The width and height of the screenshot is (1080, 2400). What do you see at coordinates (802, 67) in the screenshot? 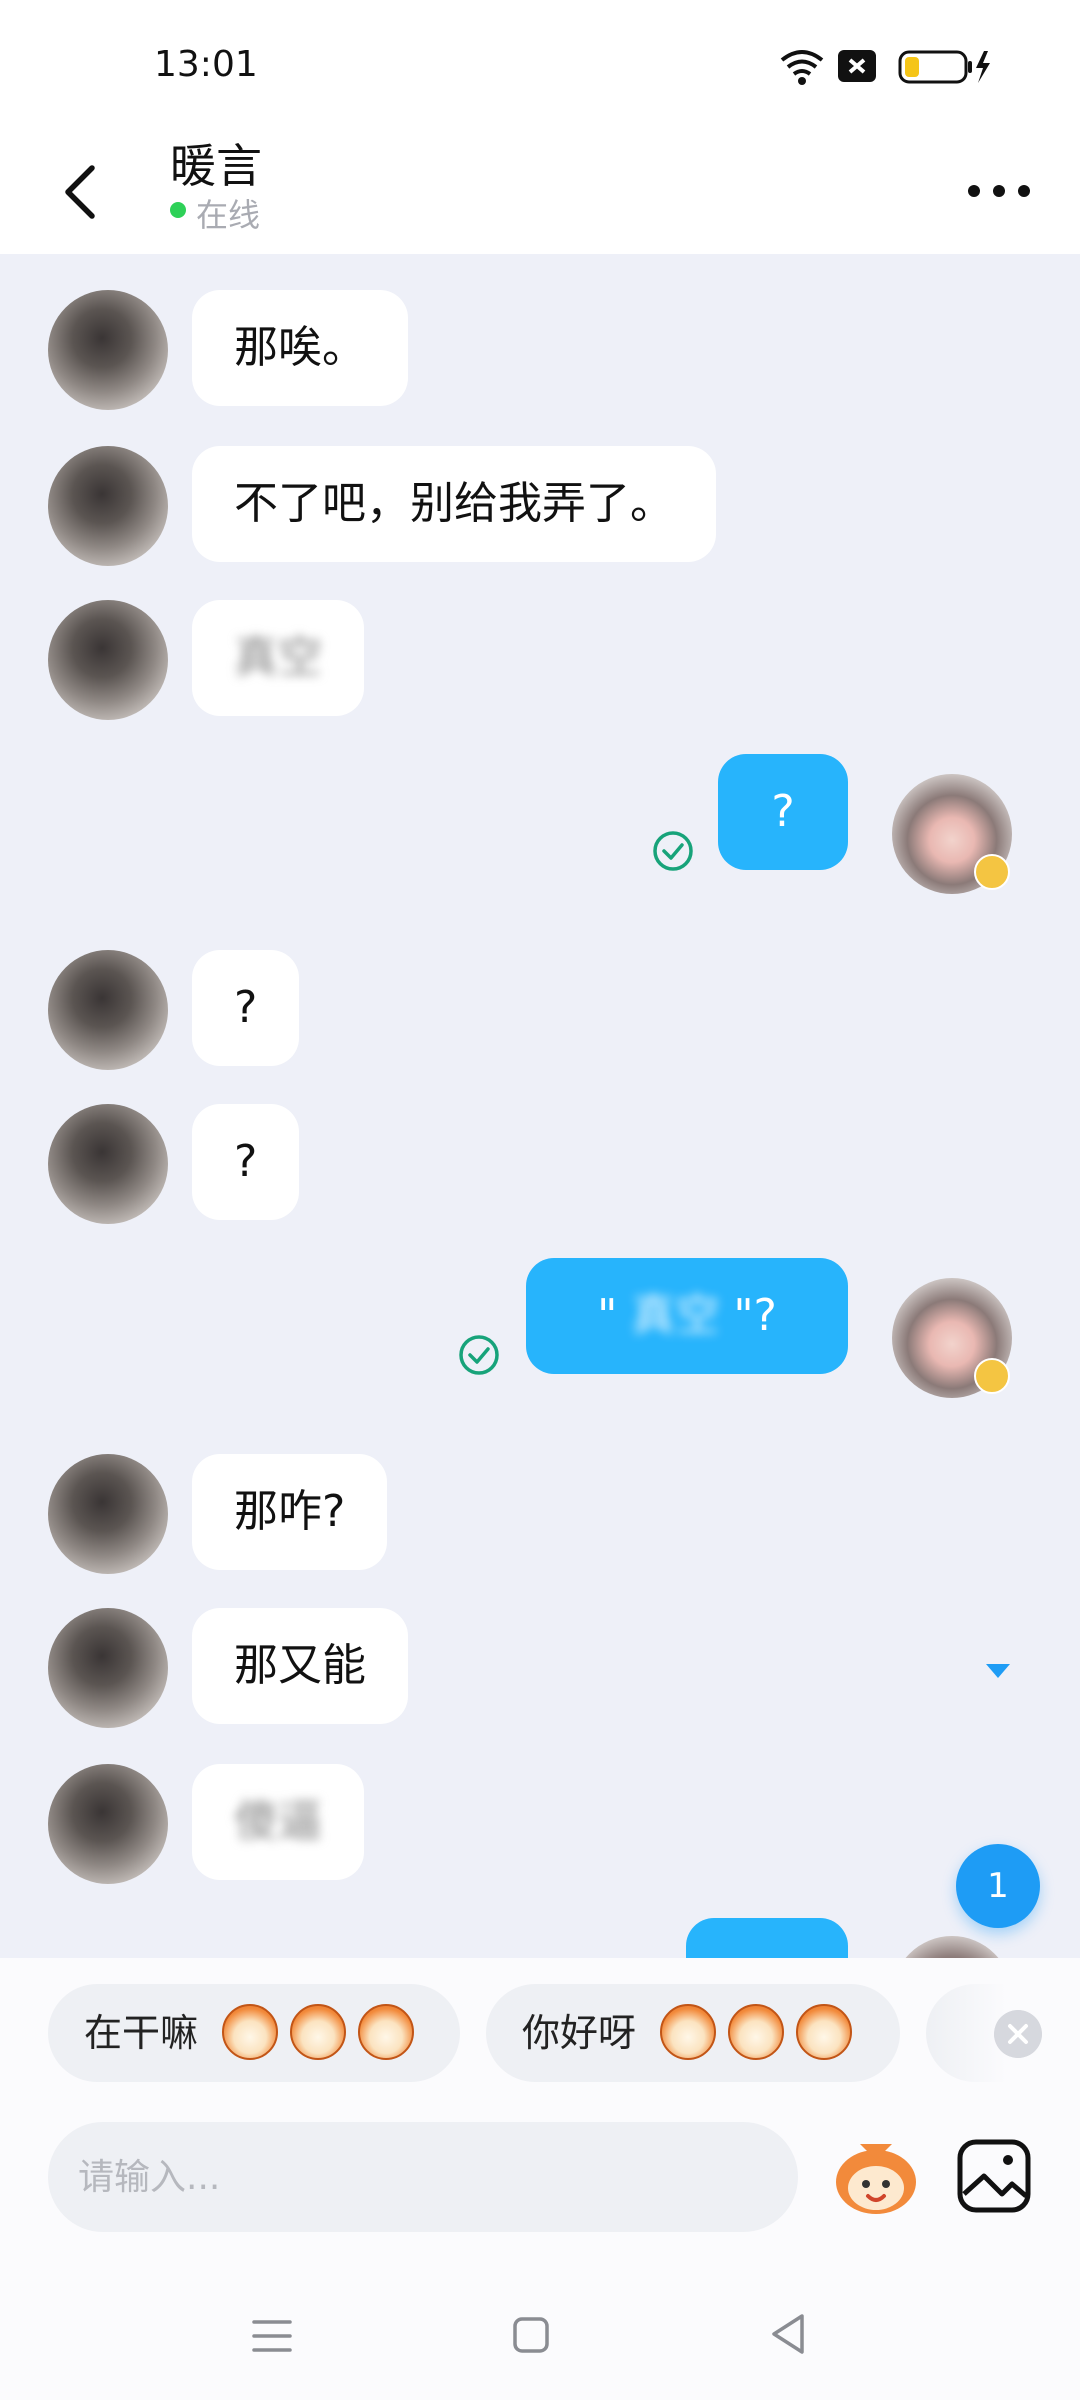
I see `wifi-icon` at bounding box center [802, 67].